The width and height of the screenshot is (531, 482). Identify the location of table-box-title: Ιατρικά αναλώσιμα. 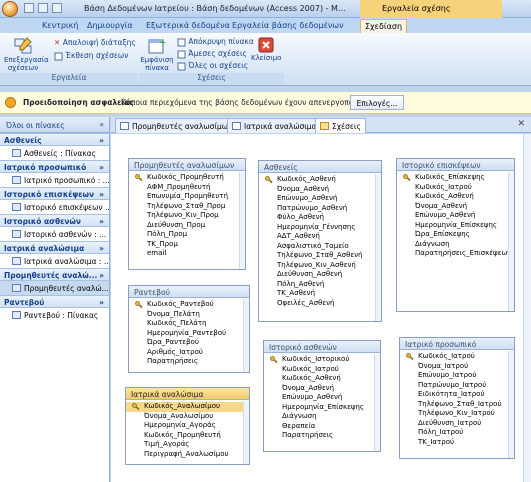
(187, 394).